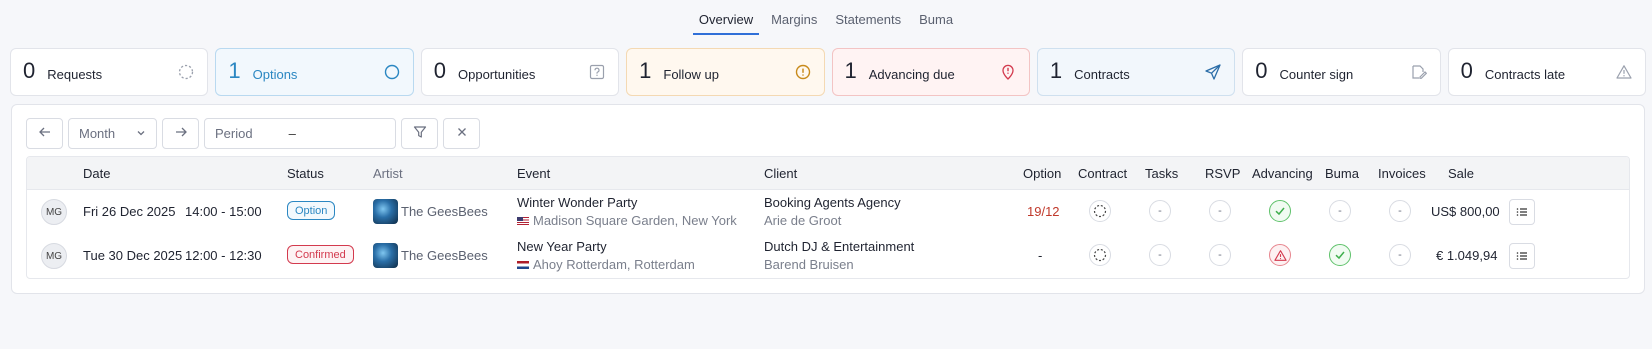  Describe the element at coordinates (533, 173) in the screenshot. I see `header-event: Event` at that location.